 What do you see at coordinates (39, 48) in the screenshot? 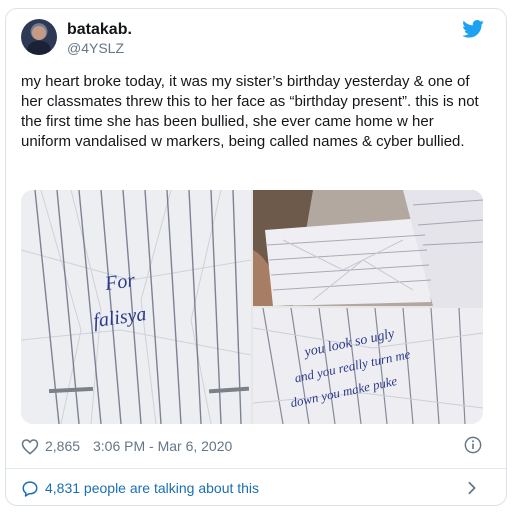
I see `avatar-body` at bounding box center [39, 48].